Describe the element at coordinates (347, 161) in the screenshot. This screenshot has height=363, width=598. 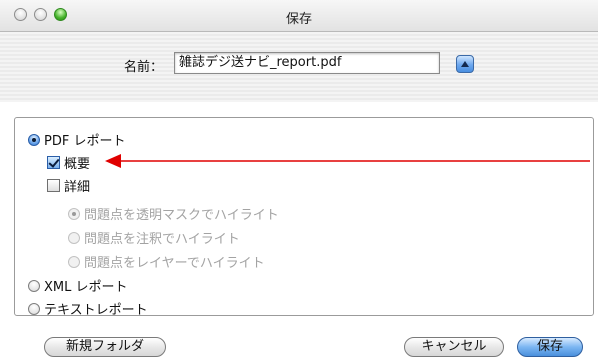
I see `annotation-arrow-icon` at that location.